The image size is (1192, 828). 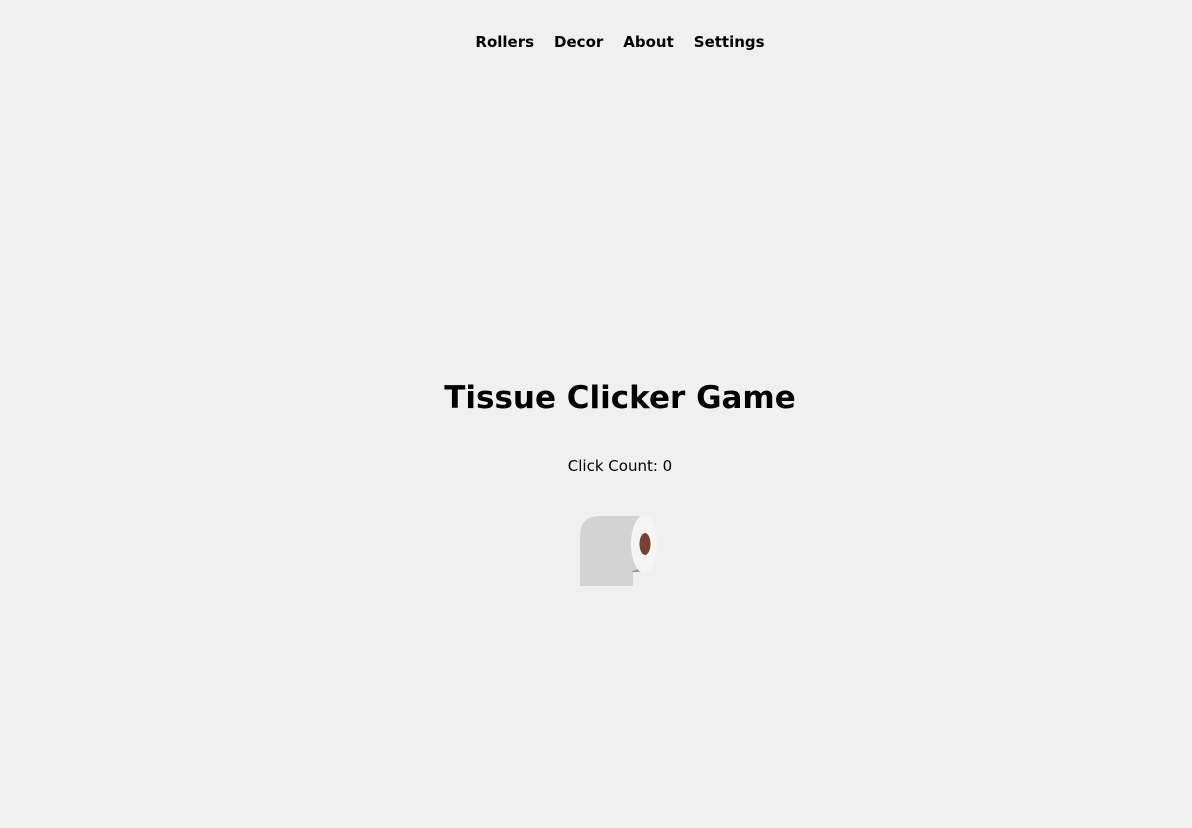 I want to click on game-title: Tissue Clicker Game, so click(x=620, y=398).